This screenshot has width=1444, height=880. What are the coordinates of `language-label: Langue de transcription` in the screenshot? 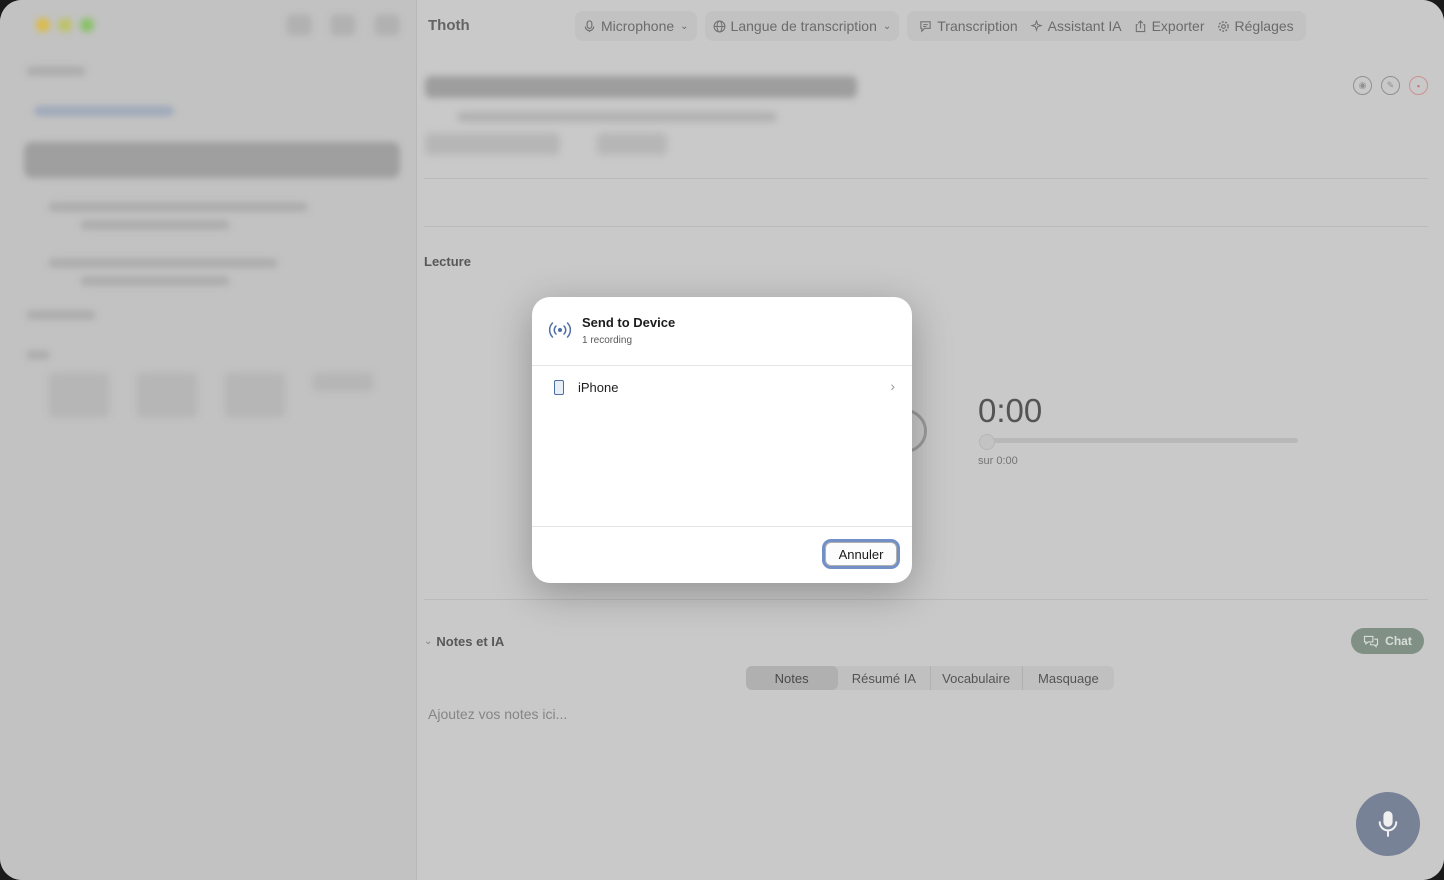 It's located at (803, 26).